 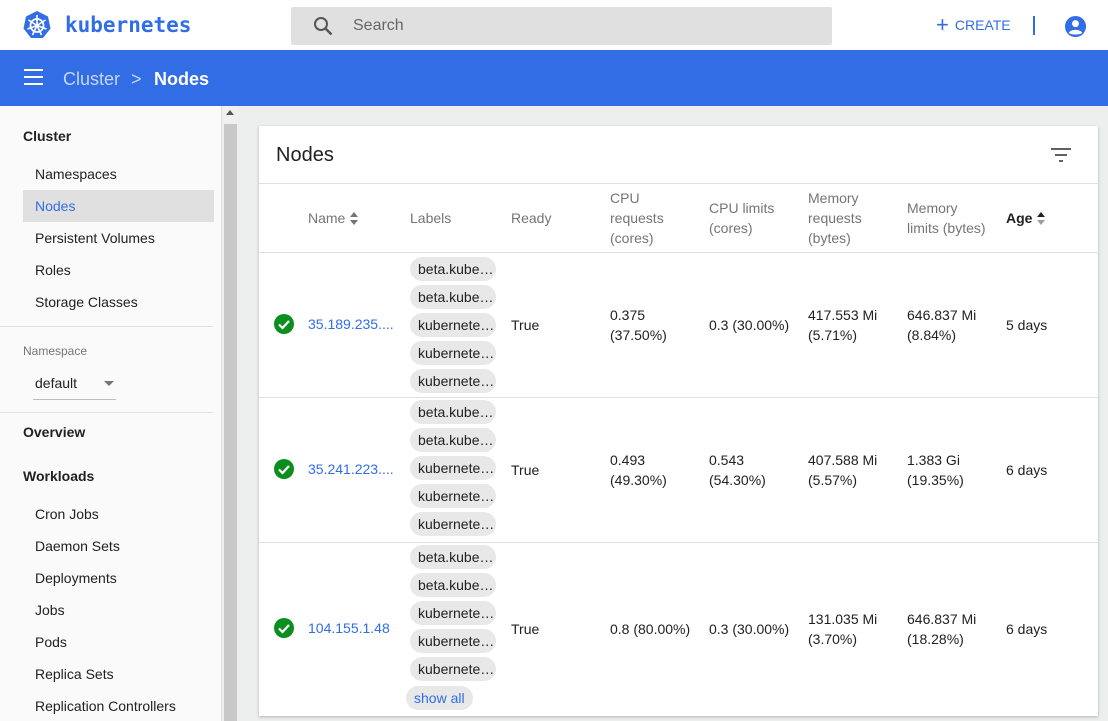 What do you see at coordinates (323, 26) in the screenshot?
I see `search-icon` at bounding box center [323, 26].